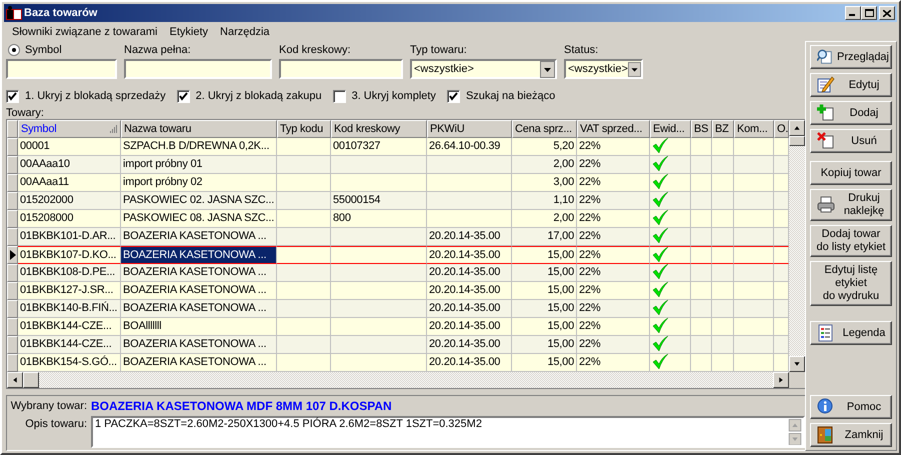  I want to click on selected-product-name: BOAZERIA KASETONOWA MDF 8MM 107 D.KOSPAN, so click(241, 406).